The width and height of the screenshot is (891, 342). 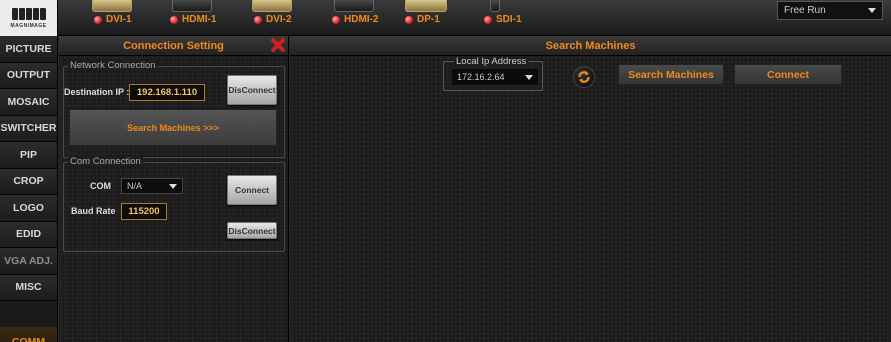 I want to click on panel-title: Connection Setting, so click(x=173, y=45).